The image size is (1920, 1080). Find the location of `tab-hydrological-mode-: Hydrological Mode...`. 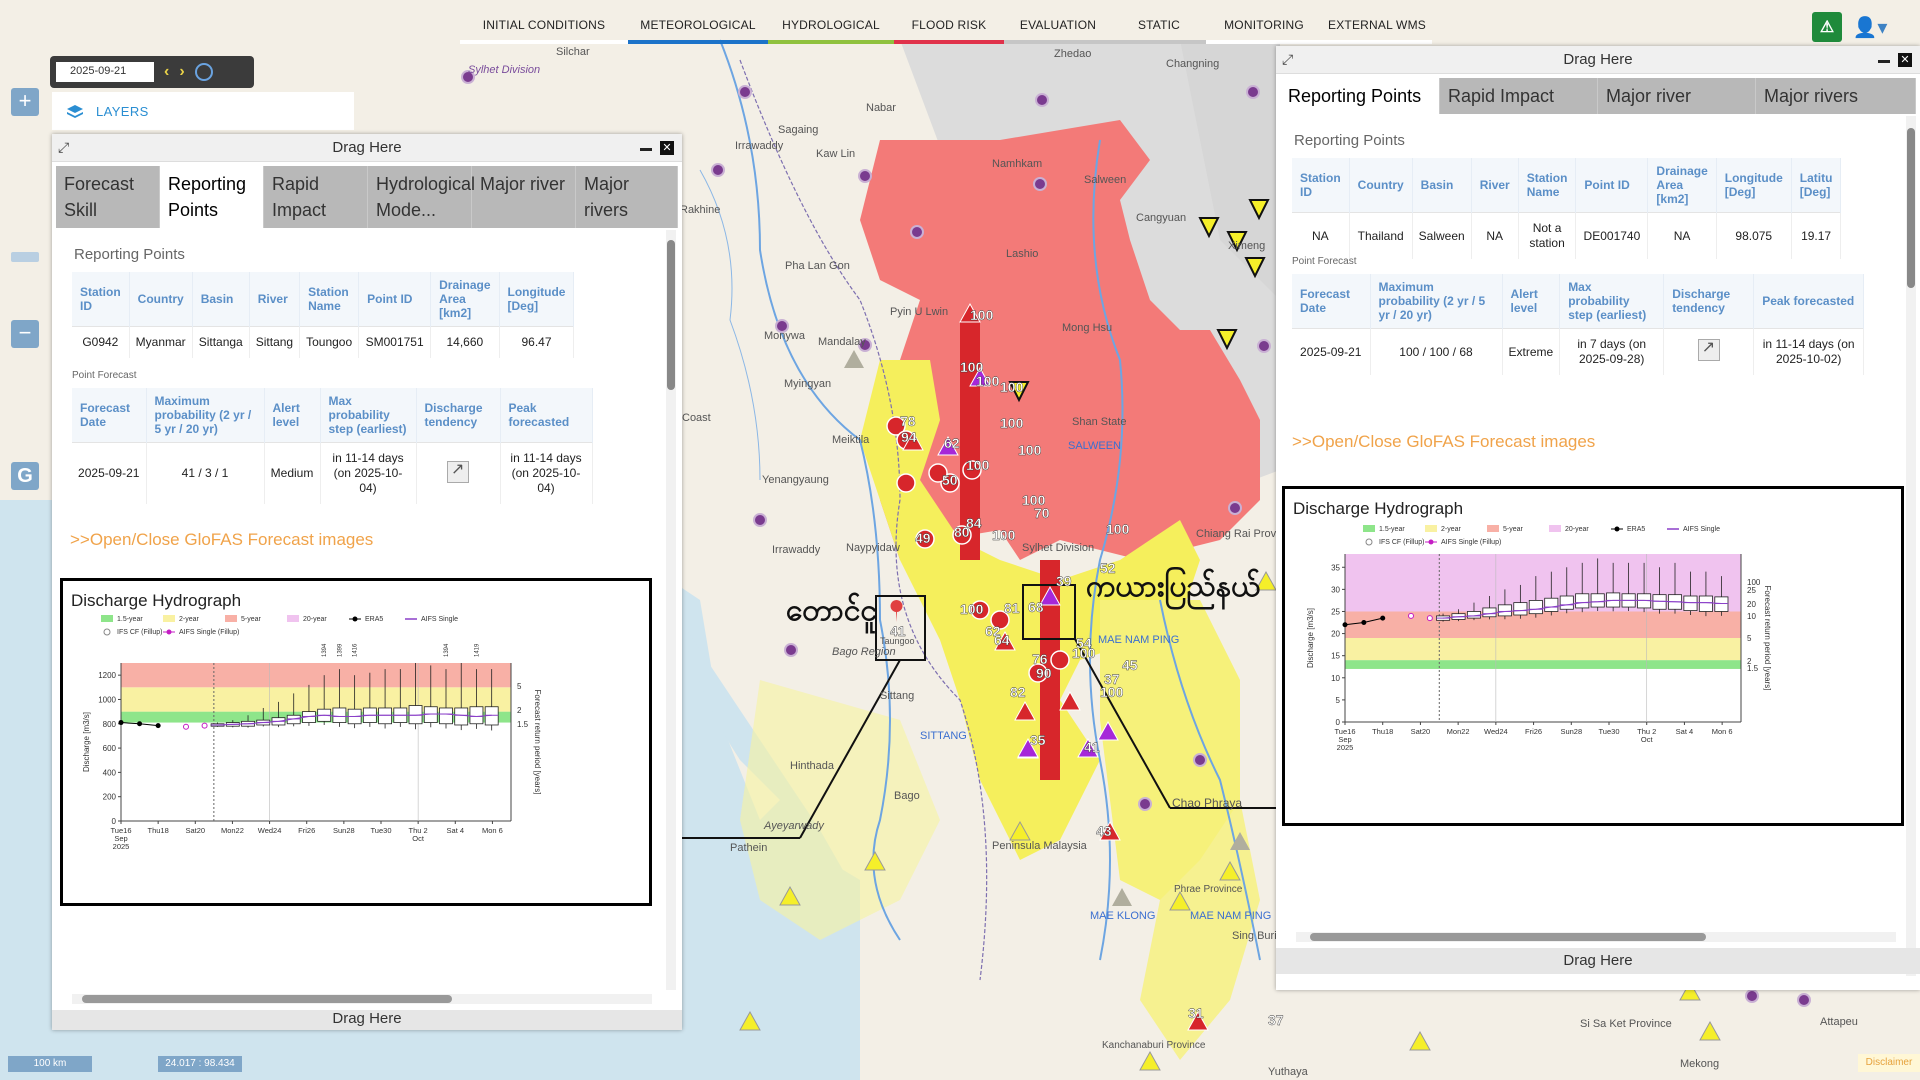

tab-hydrological-mode-: Hydrological Mode... is located at coordinates (421, 197).